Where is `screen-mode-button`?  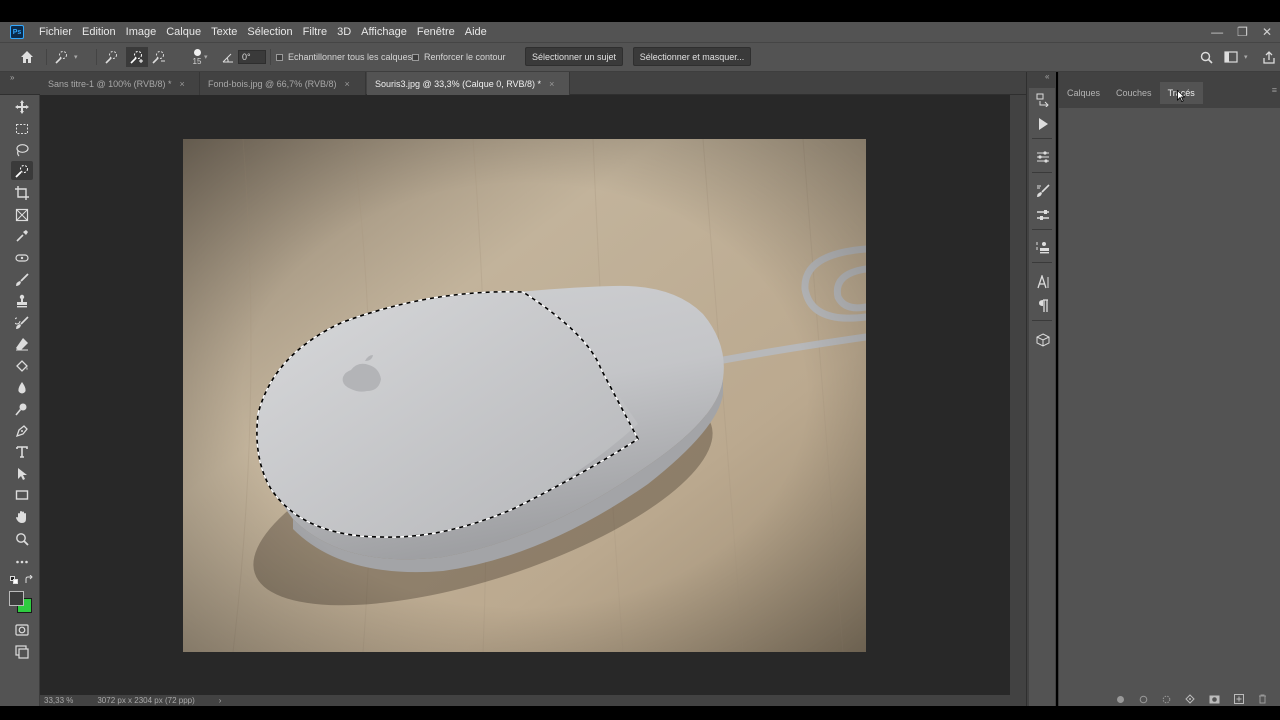 screen-mode-button is located at coordinates (22, 651).